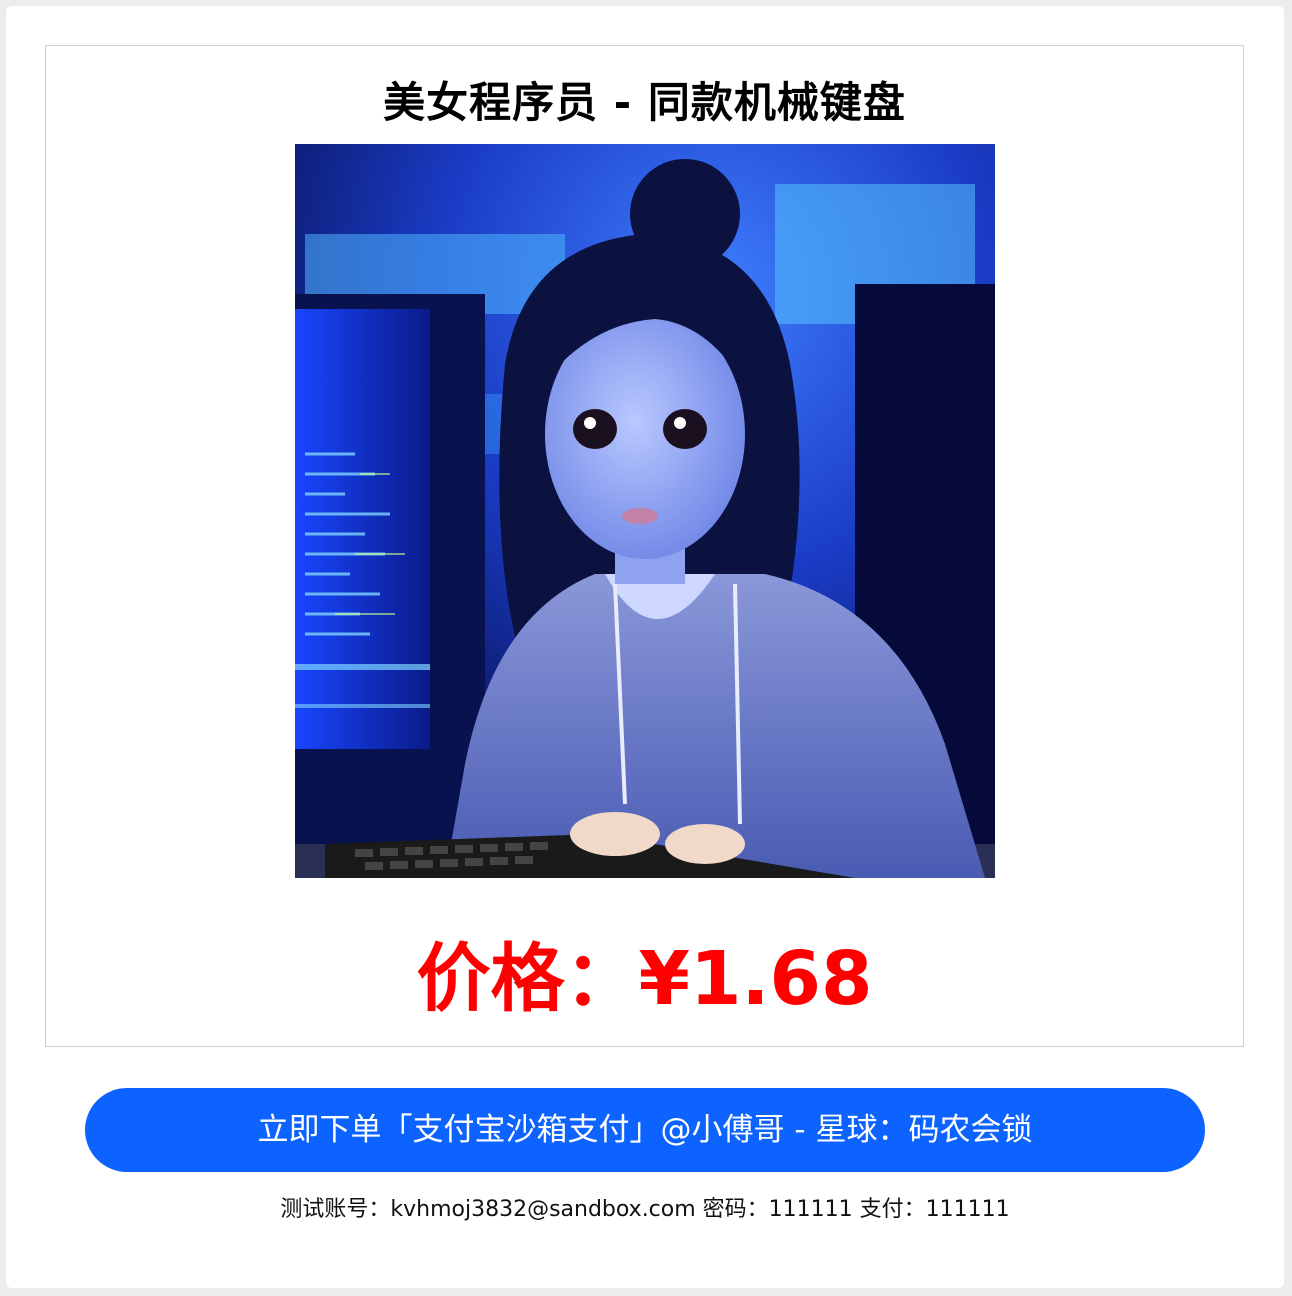 Image resolution: width=1292 pixels, height=1296 pixels. Describe the element at coordinates (644, 102) in the screenshot. I see `product-title: 美女程序员 - 同款机械键盘` at that location.